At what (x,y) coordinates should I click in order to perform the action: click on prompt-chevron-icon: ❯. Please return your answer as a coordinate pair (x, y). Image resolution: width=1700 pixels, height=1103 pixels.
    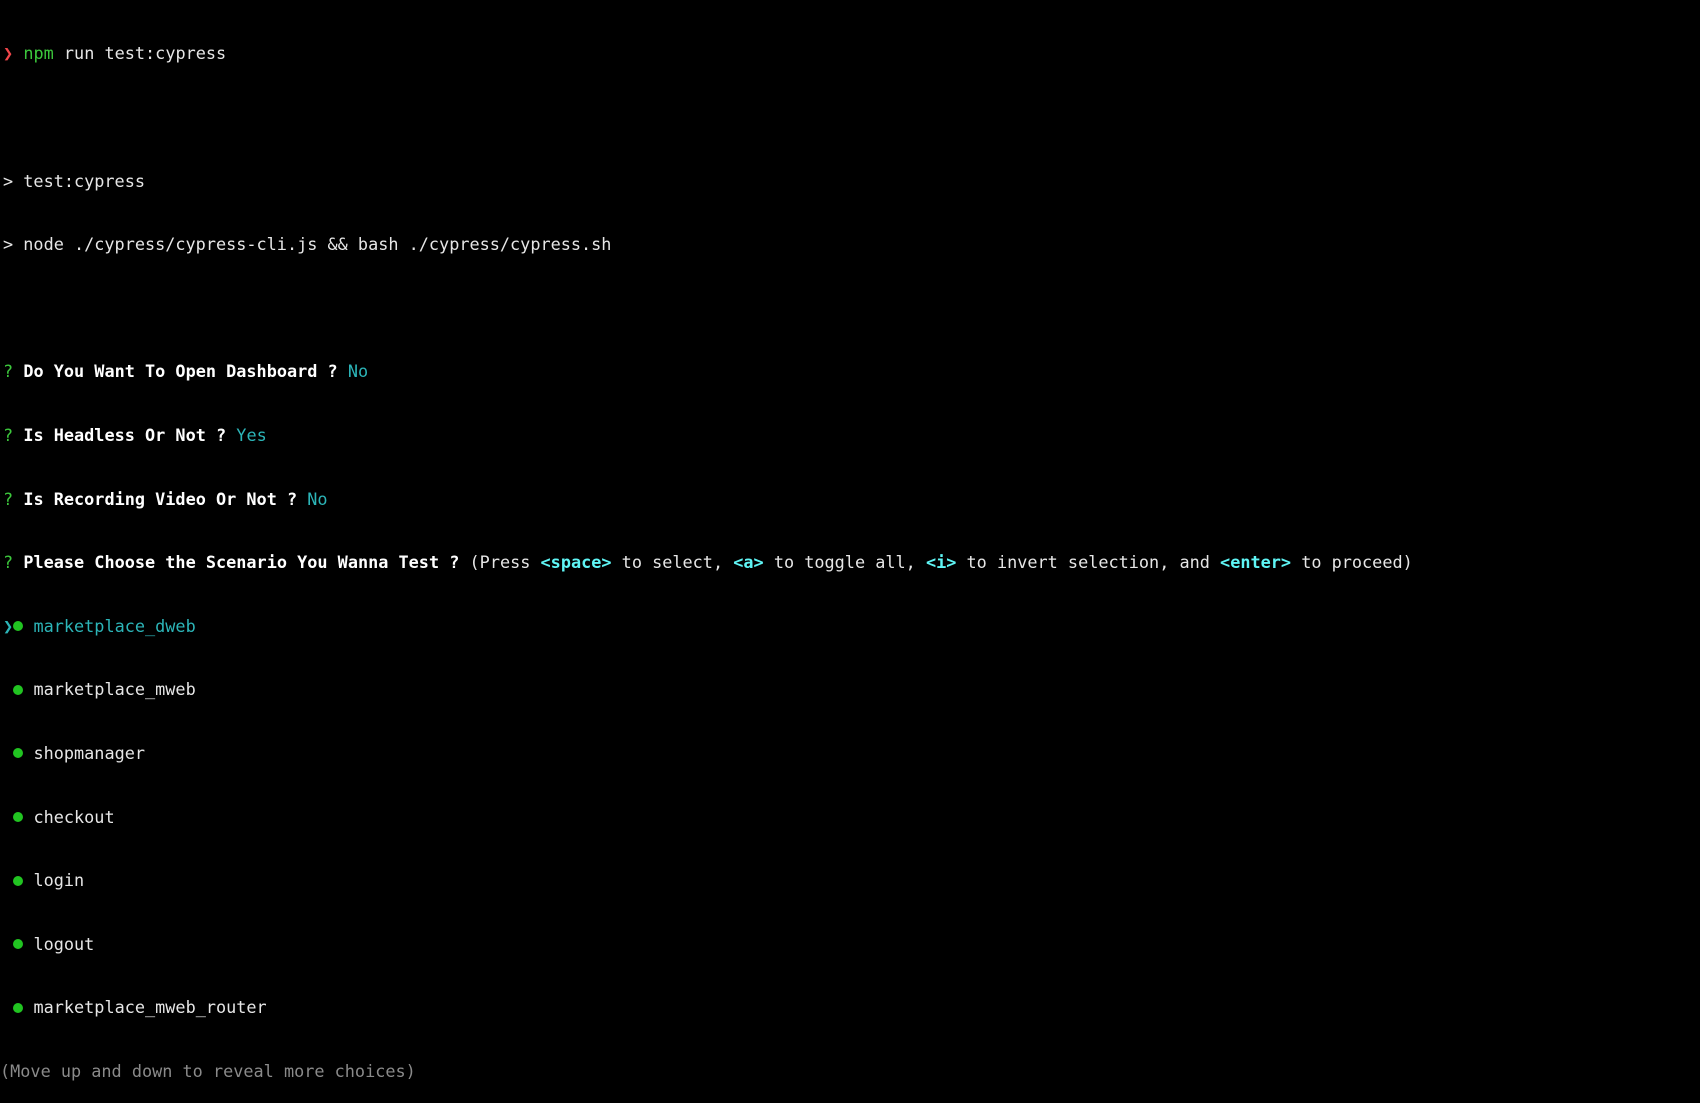
    Looking at the image, I should click on (8, 53).